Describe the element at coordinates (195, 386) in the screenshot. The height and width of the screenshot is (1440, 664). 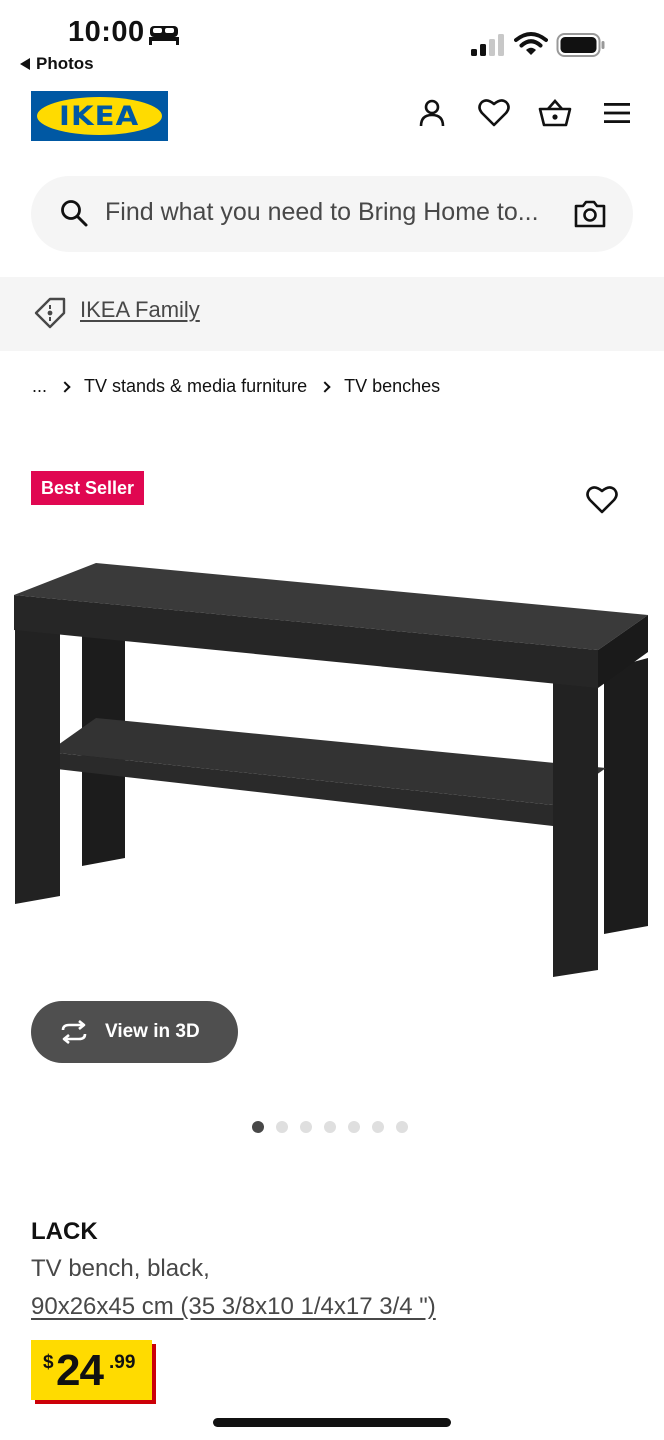
I see `breadcrumb-item-tv-stands: TV stands & media furniture` at that location.